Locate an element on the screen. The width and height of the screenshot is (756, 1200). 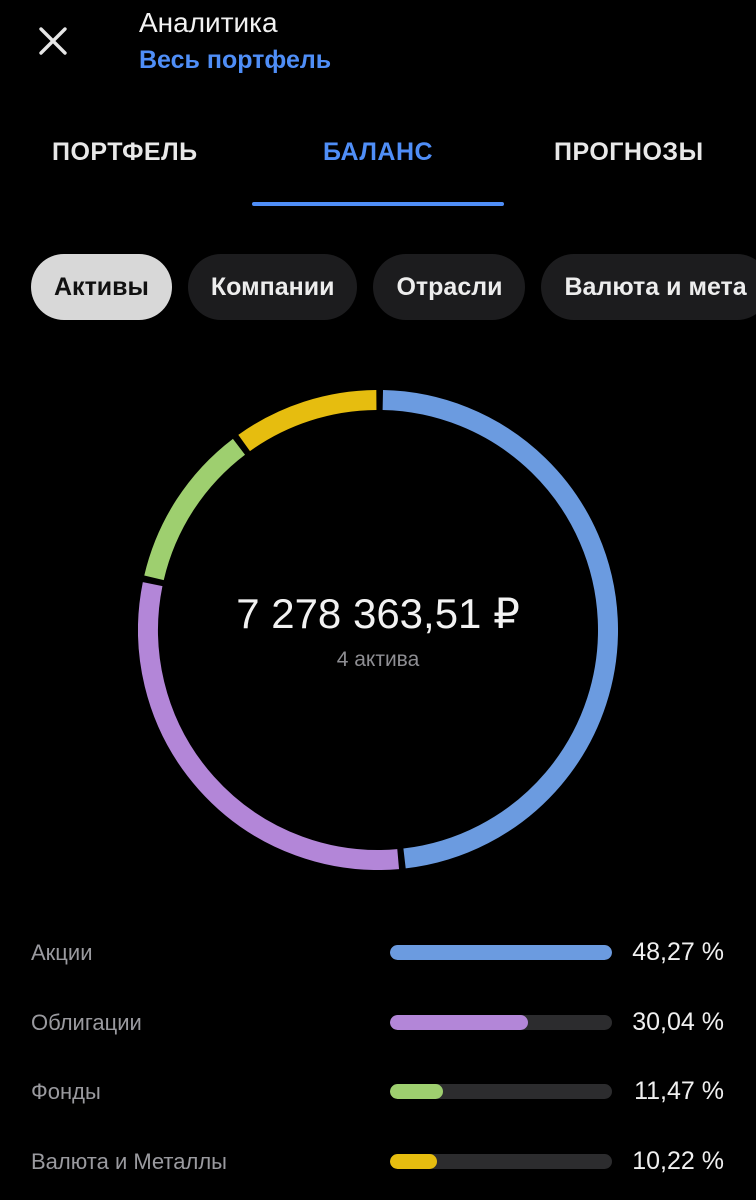
chip-industries: Отрасли is located at coordinates (449, 287).